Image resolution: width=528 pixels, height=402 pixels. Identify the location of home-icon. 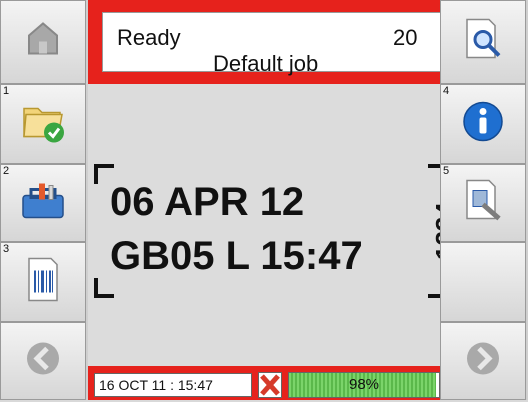
(43, 42).